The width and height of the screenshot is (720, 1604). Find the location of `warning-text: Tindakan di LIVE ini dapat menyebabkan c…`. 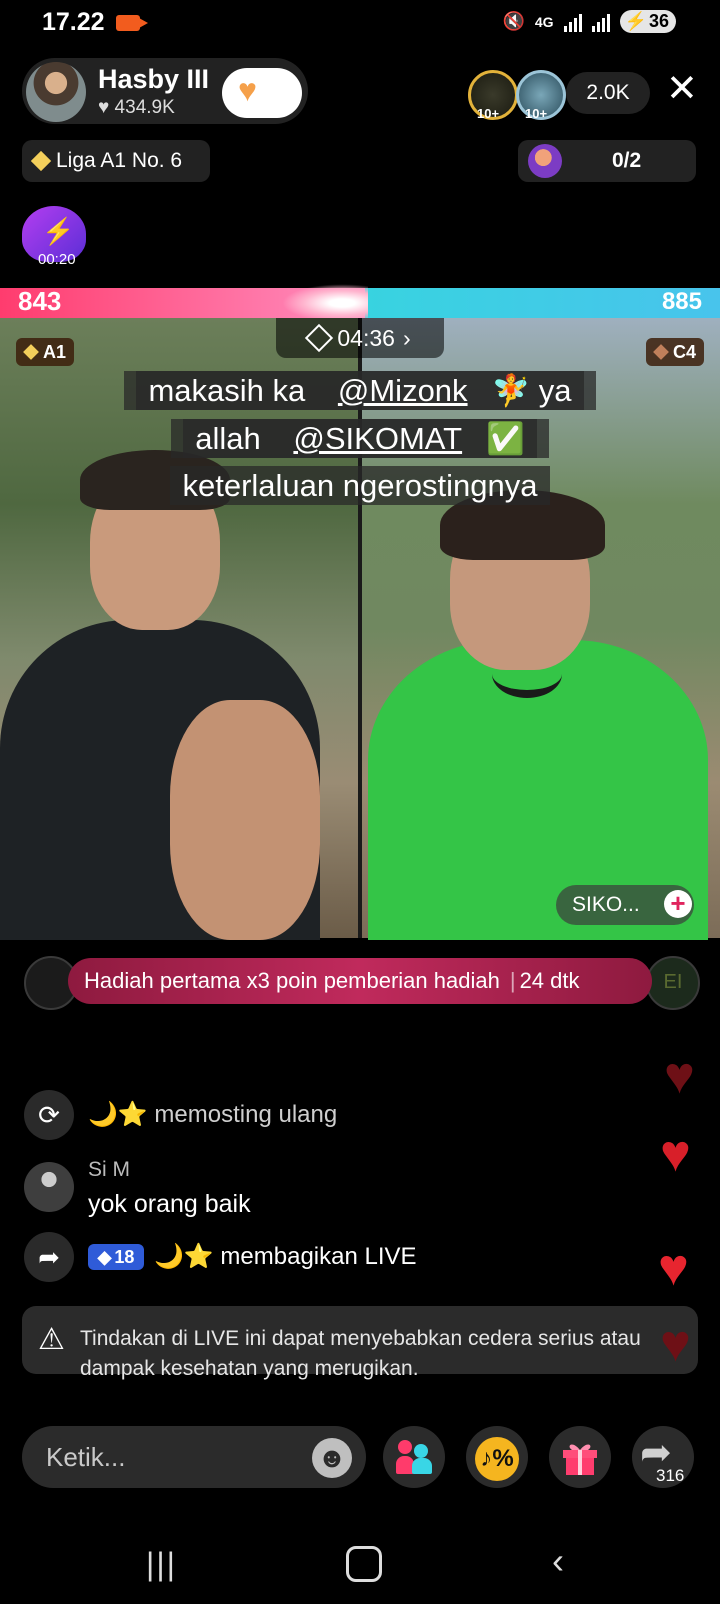

warning-text: Tindakan di LIVE ini dapat menyebabkan c… is located at coordinates (360, 1353).